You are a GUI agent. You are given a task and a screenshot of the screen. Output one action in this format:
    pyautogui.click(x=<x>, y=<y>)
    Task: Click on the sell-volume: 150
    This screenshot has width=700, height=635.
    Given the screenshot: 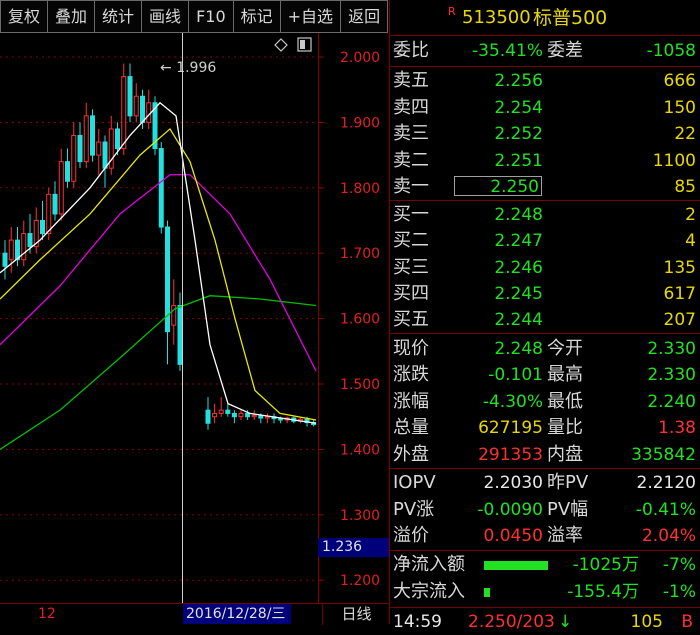 What is the action you would take?
    pyautogui.click(x=679, y=107)
    